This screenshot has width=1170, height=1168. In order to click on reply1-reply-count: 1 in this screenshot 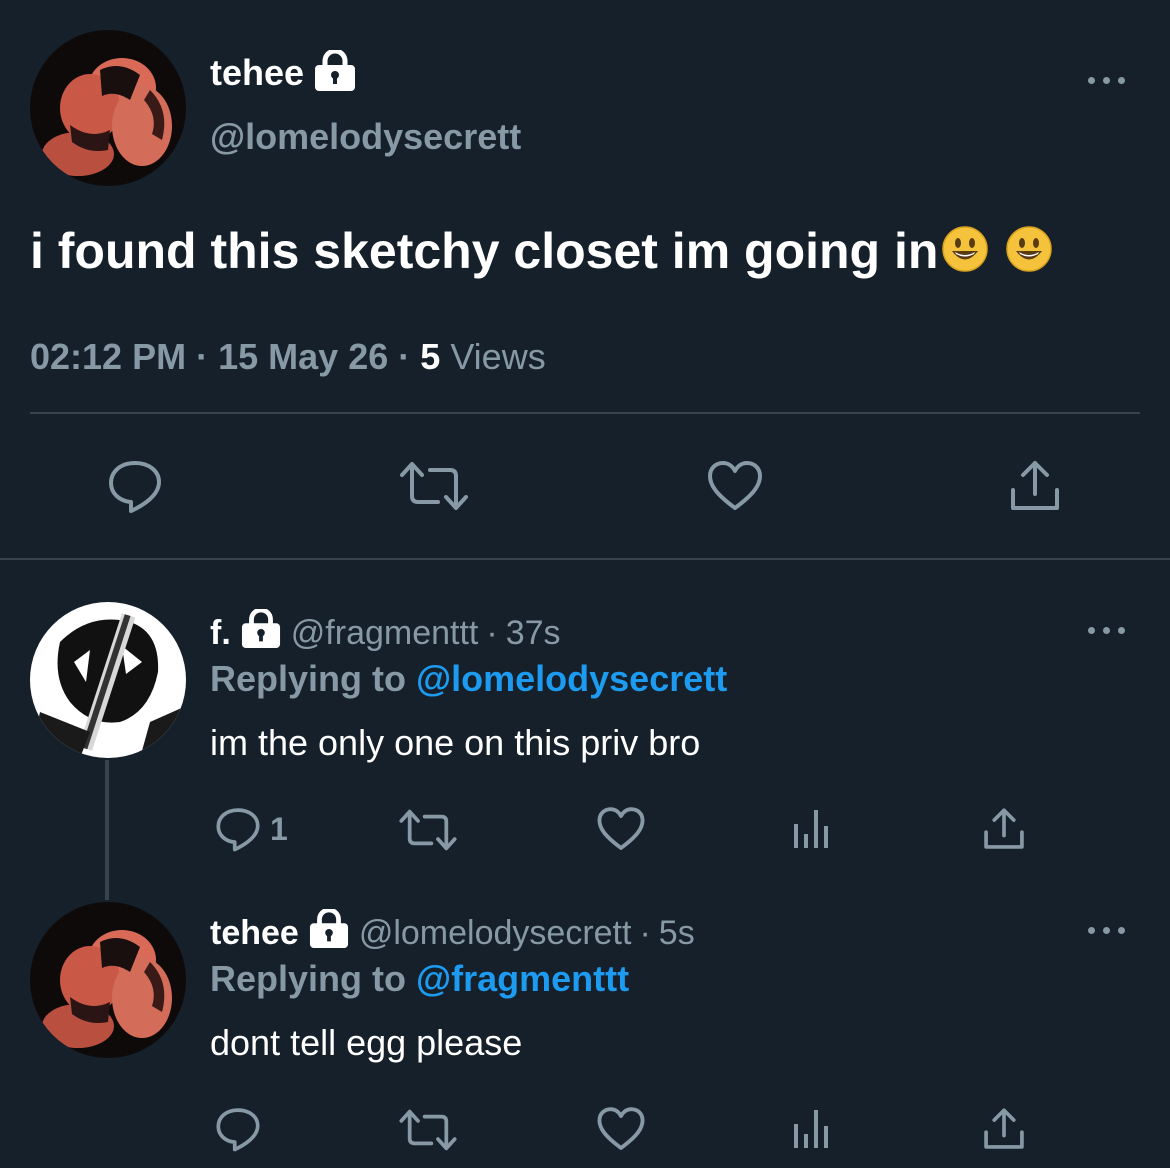, I will do `click(279, 828)`.